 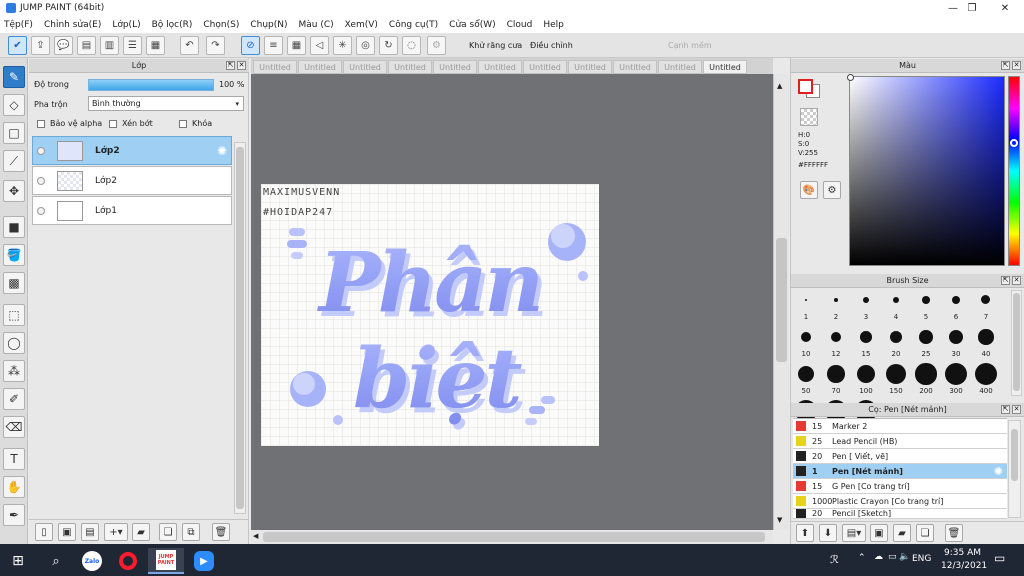 I want to click on magic-wand-tool-icon: ⁂, so click(x=14, y=371).